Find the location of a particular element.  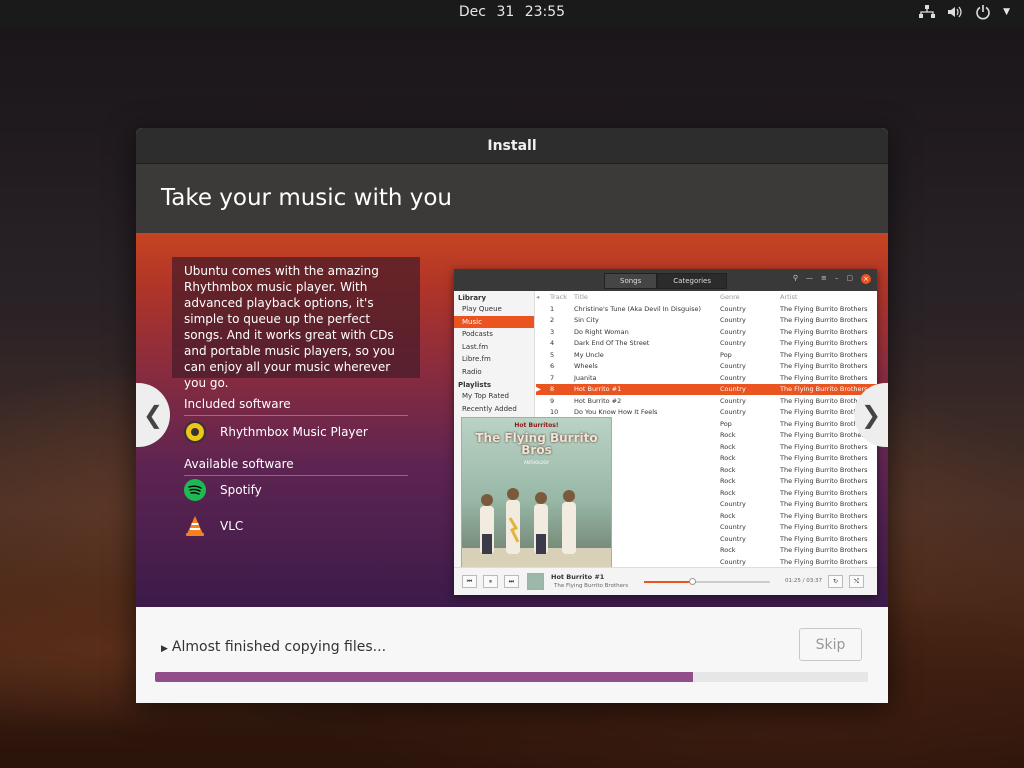

shuffle-icon: ⤭ is located at coordinates (856, 581).